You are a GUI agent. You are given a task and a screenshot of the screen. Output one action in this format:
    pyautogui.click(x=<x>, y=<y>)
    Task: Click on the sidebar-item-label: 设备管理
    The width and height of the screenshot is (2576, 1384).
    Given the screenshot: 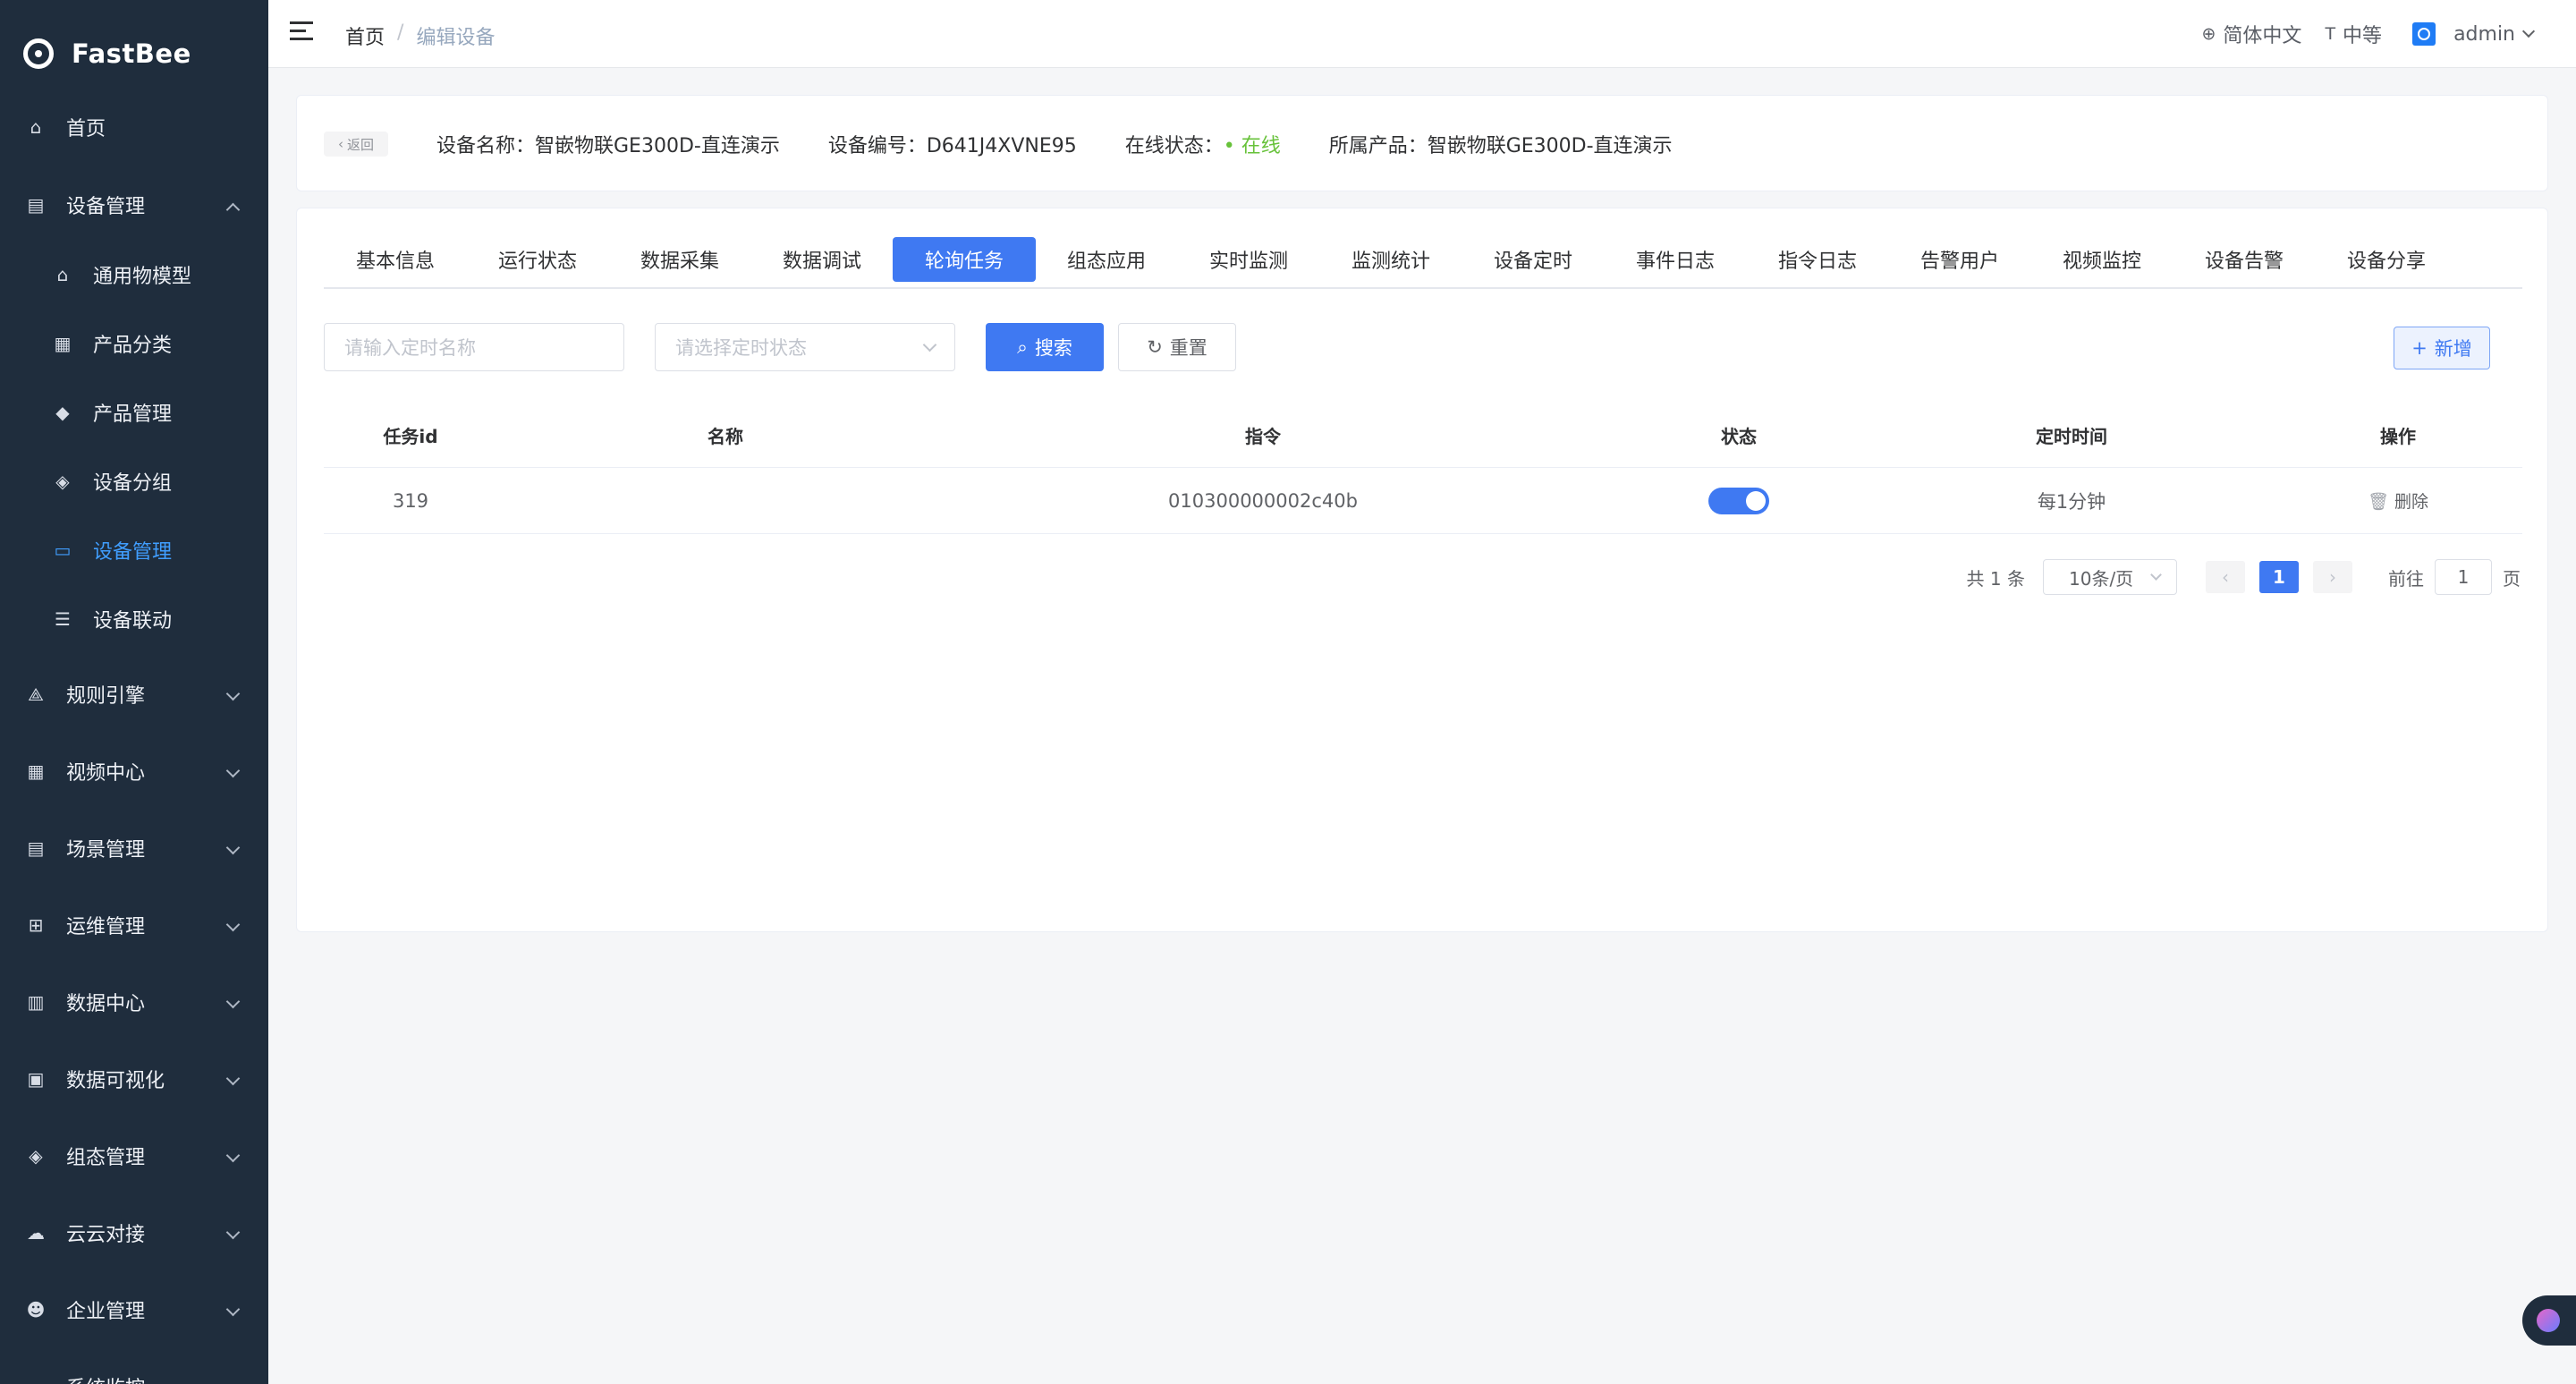 What is the action you would take?
    pyautogui.click(x=133, y=553)
    